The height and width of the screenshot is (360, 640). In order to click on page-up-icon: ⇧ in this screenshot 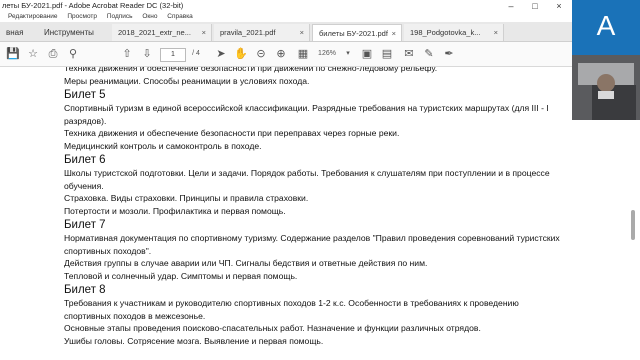, I will do `click(127, 54)`.